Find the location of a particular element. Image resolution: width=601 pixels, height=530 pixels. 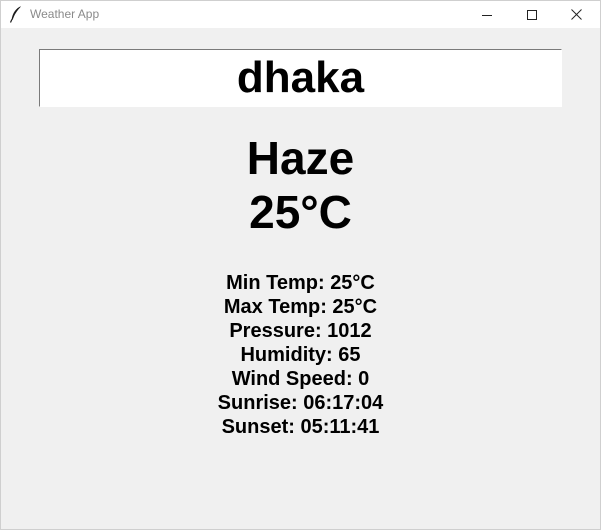

min-temp-label: Min Temp: 25°C is located at coordinates (300, 283).